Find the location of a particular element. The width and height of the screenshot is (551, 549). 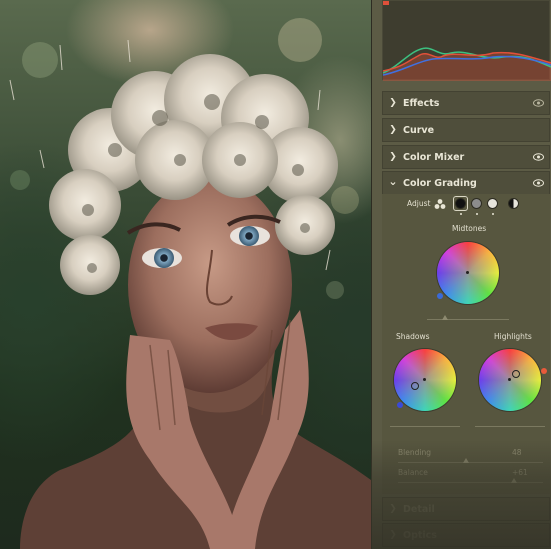

shadows-color-wheel is located at coordinates (425, 380).